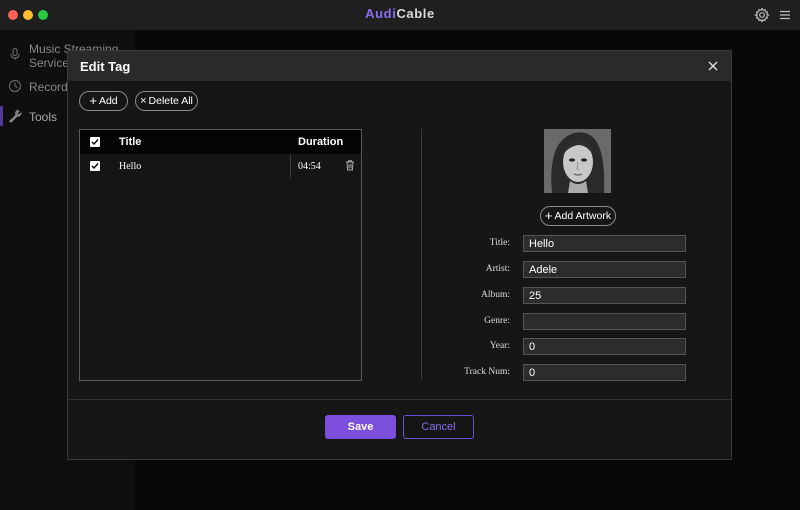 This screenshot has width=800, height=510. What do you see at coordinates (604, 269) in the screenshot?
I see `artist-field` at bounding box center [604, 269].